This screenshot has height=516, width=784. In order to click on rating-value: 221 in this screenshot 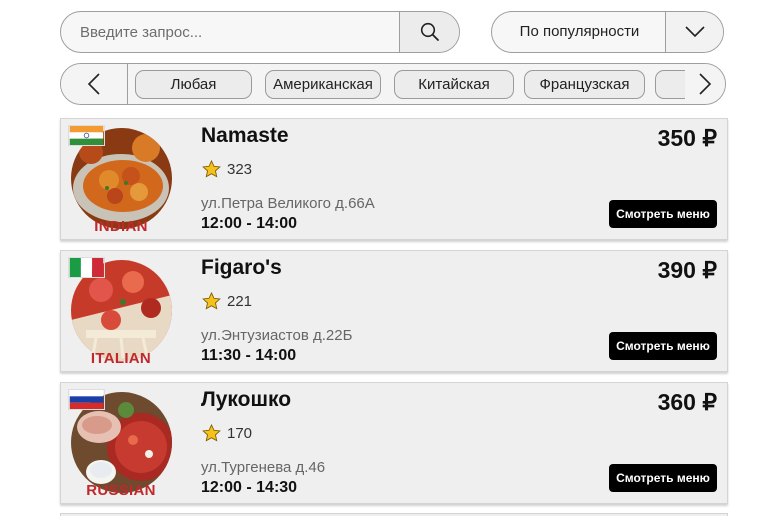, I will do `click(240, 301)`.